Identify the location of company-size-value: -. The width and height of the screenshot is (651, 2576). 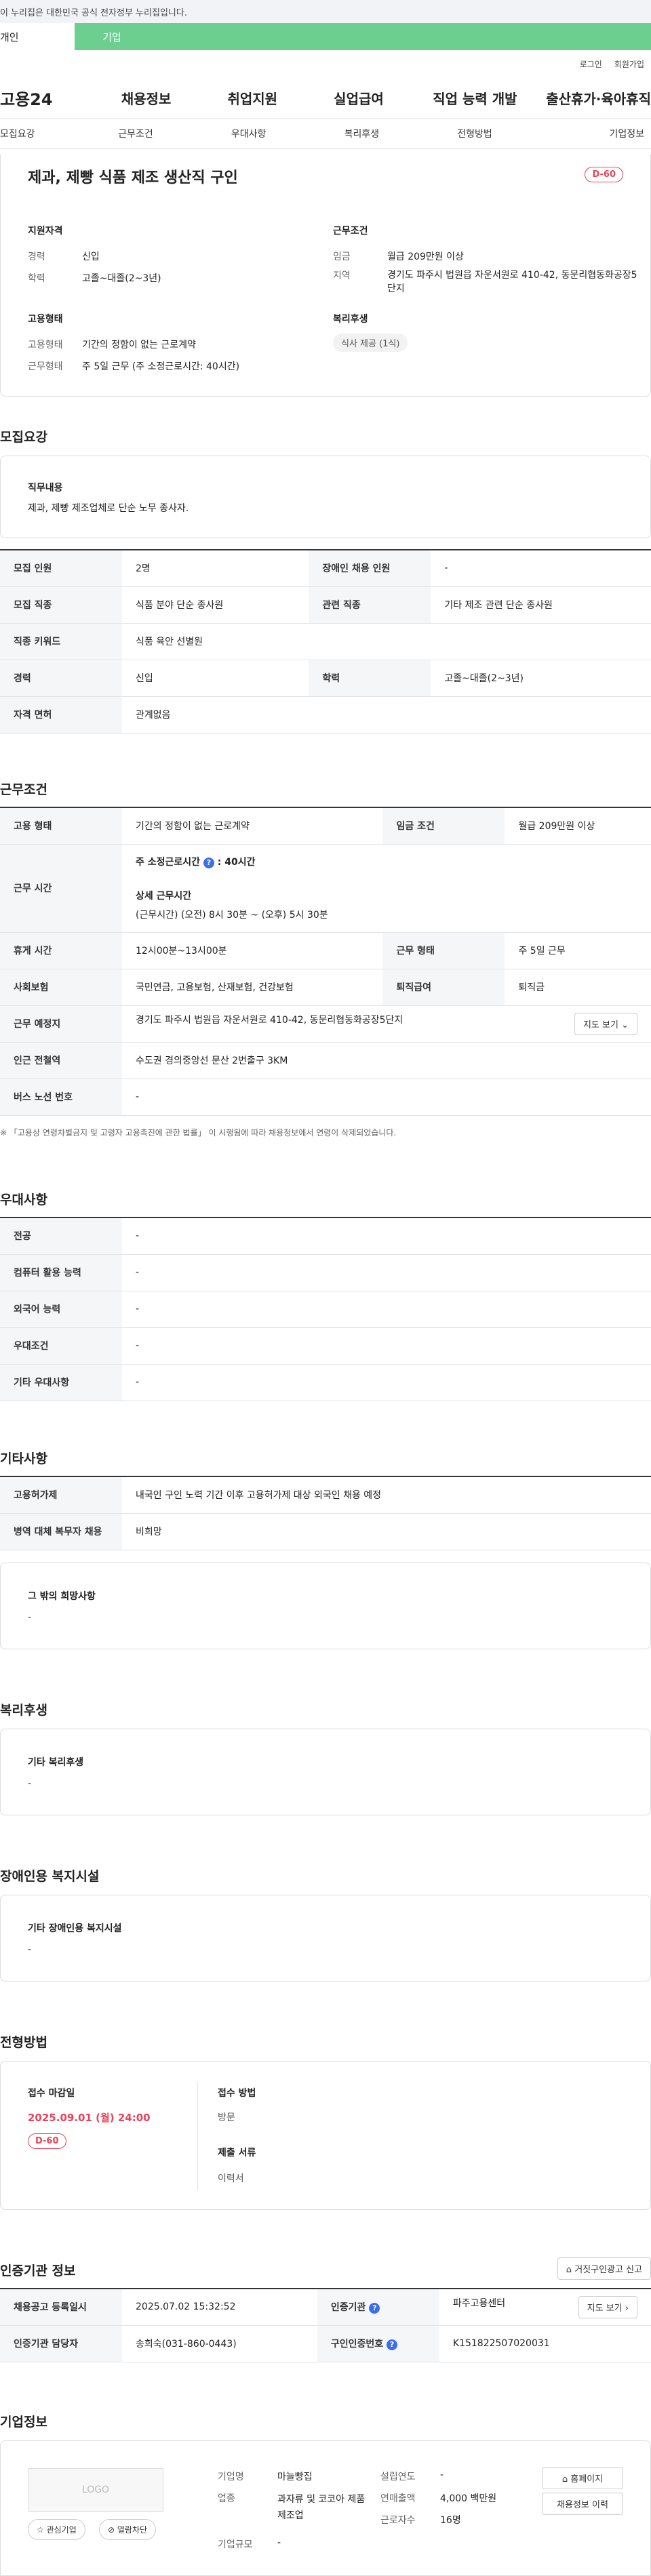
(279, 2542).